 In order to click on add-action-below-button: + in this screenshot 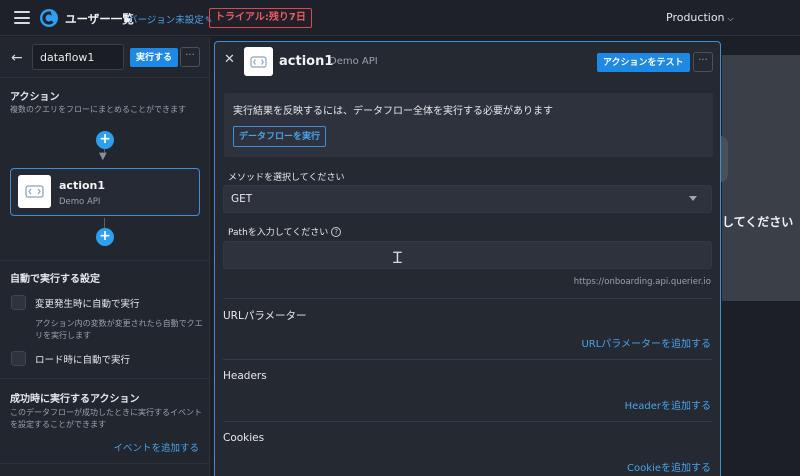, I will do `click(105, 237)`.